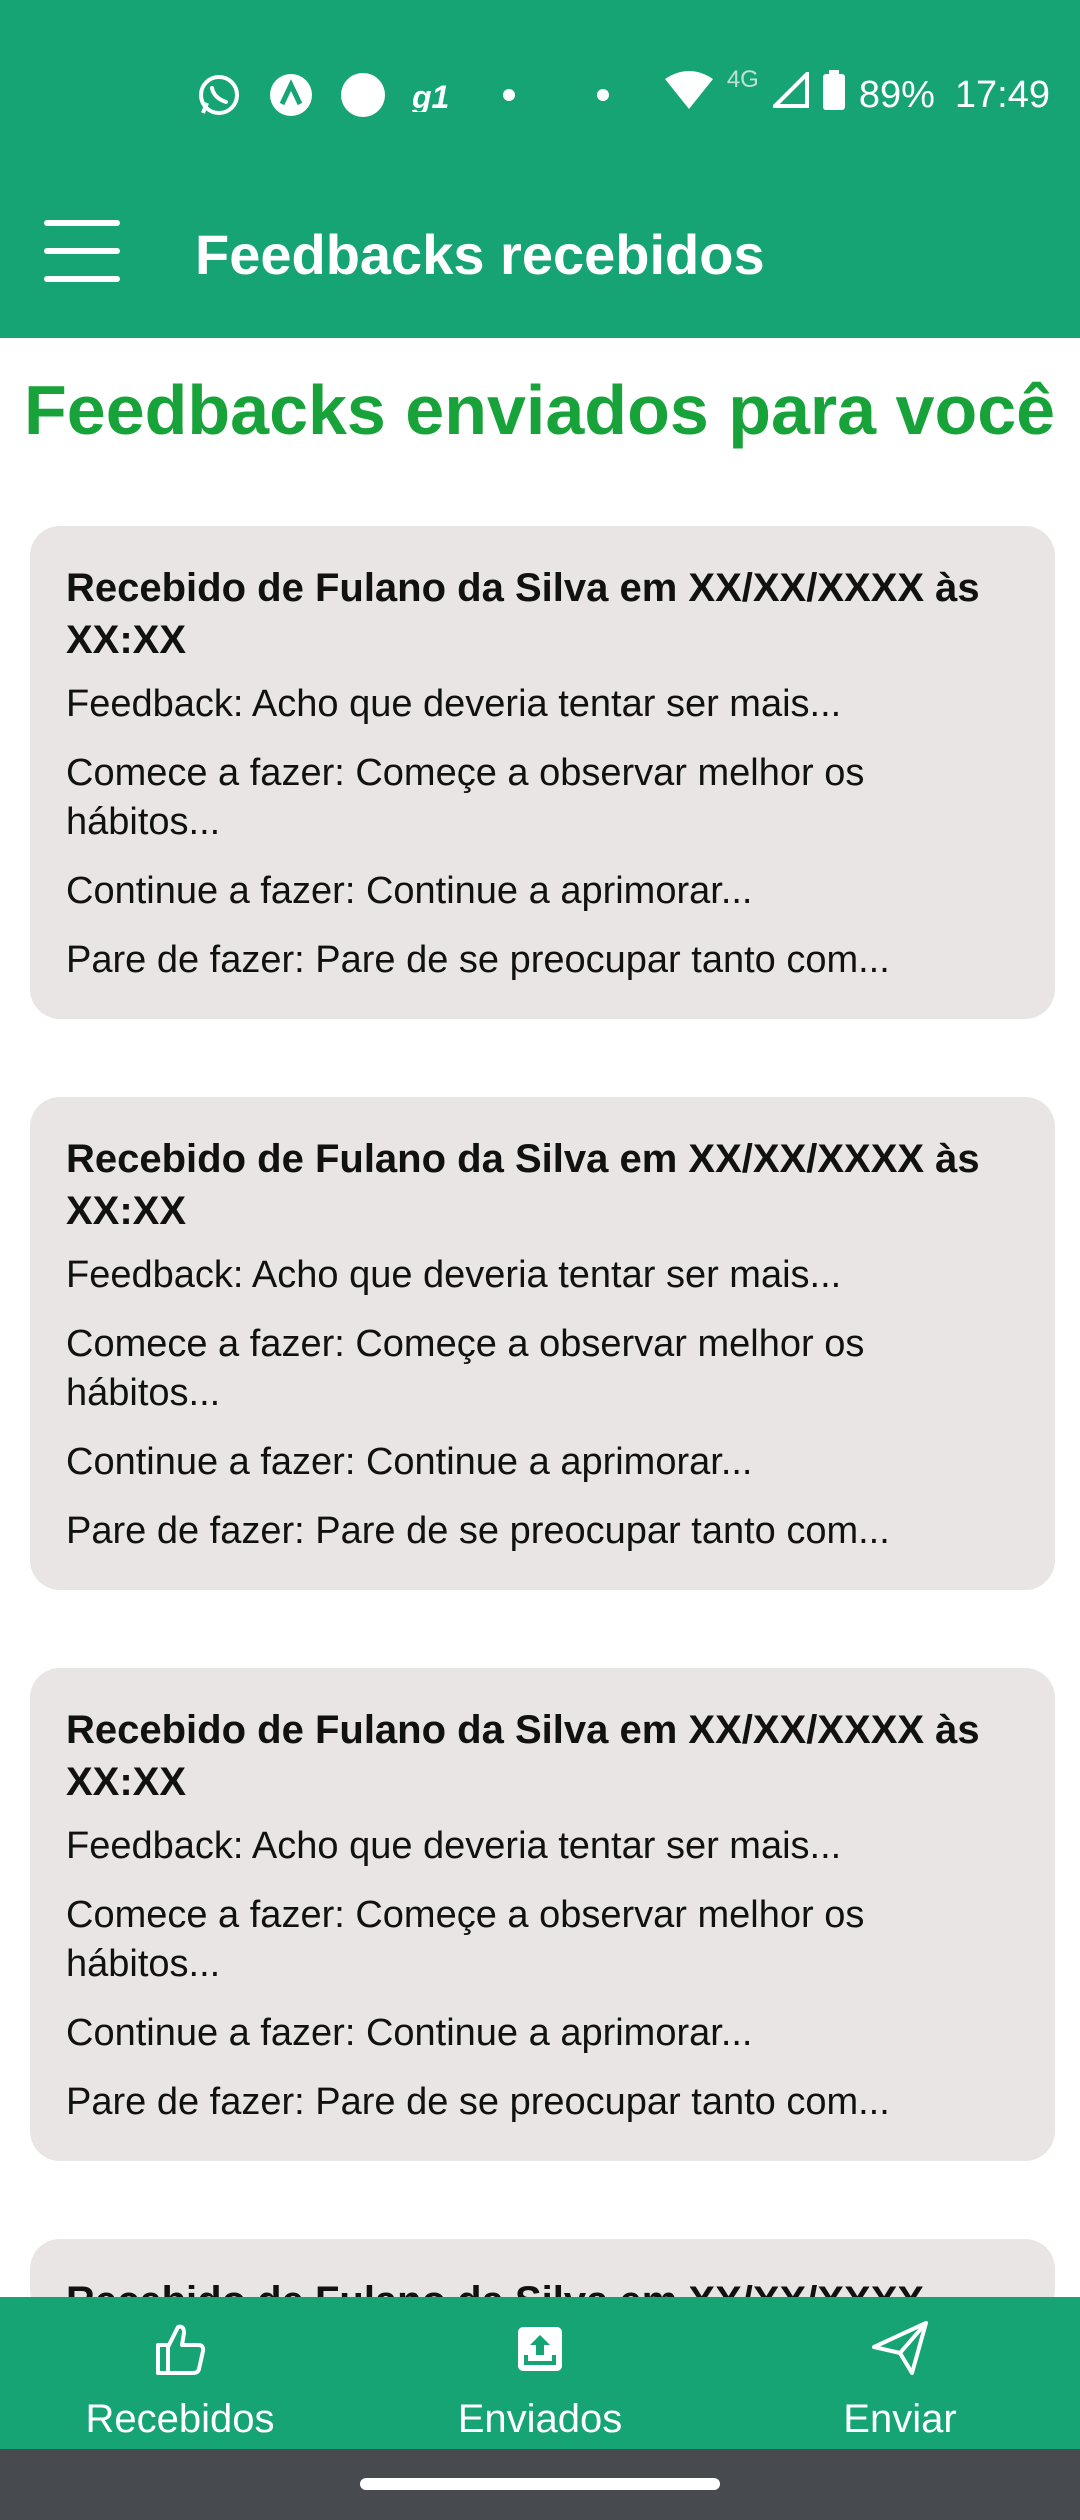 The image size is (1080, 2520). I want to click on battery-icon, so click(833, 95).